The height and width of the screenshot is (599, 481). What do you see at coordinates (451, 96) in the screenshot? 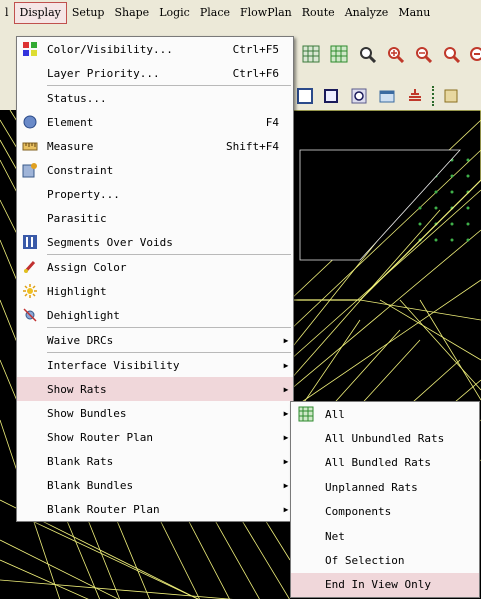
I see `tool-icon` at bounding box center [451, 96].